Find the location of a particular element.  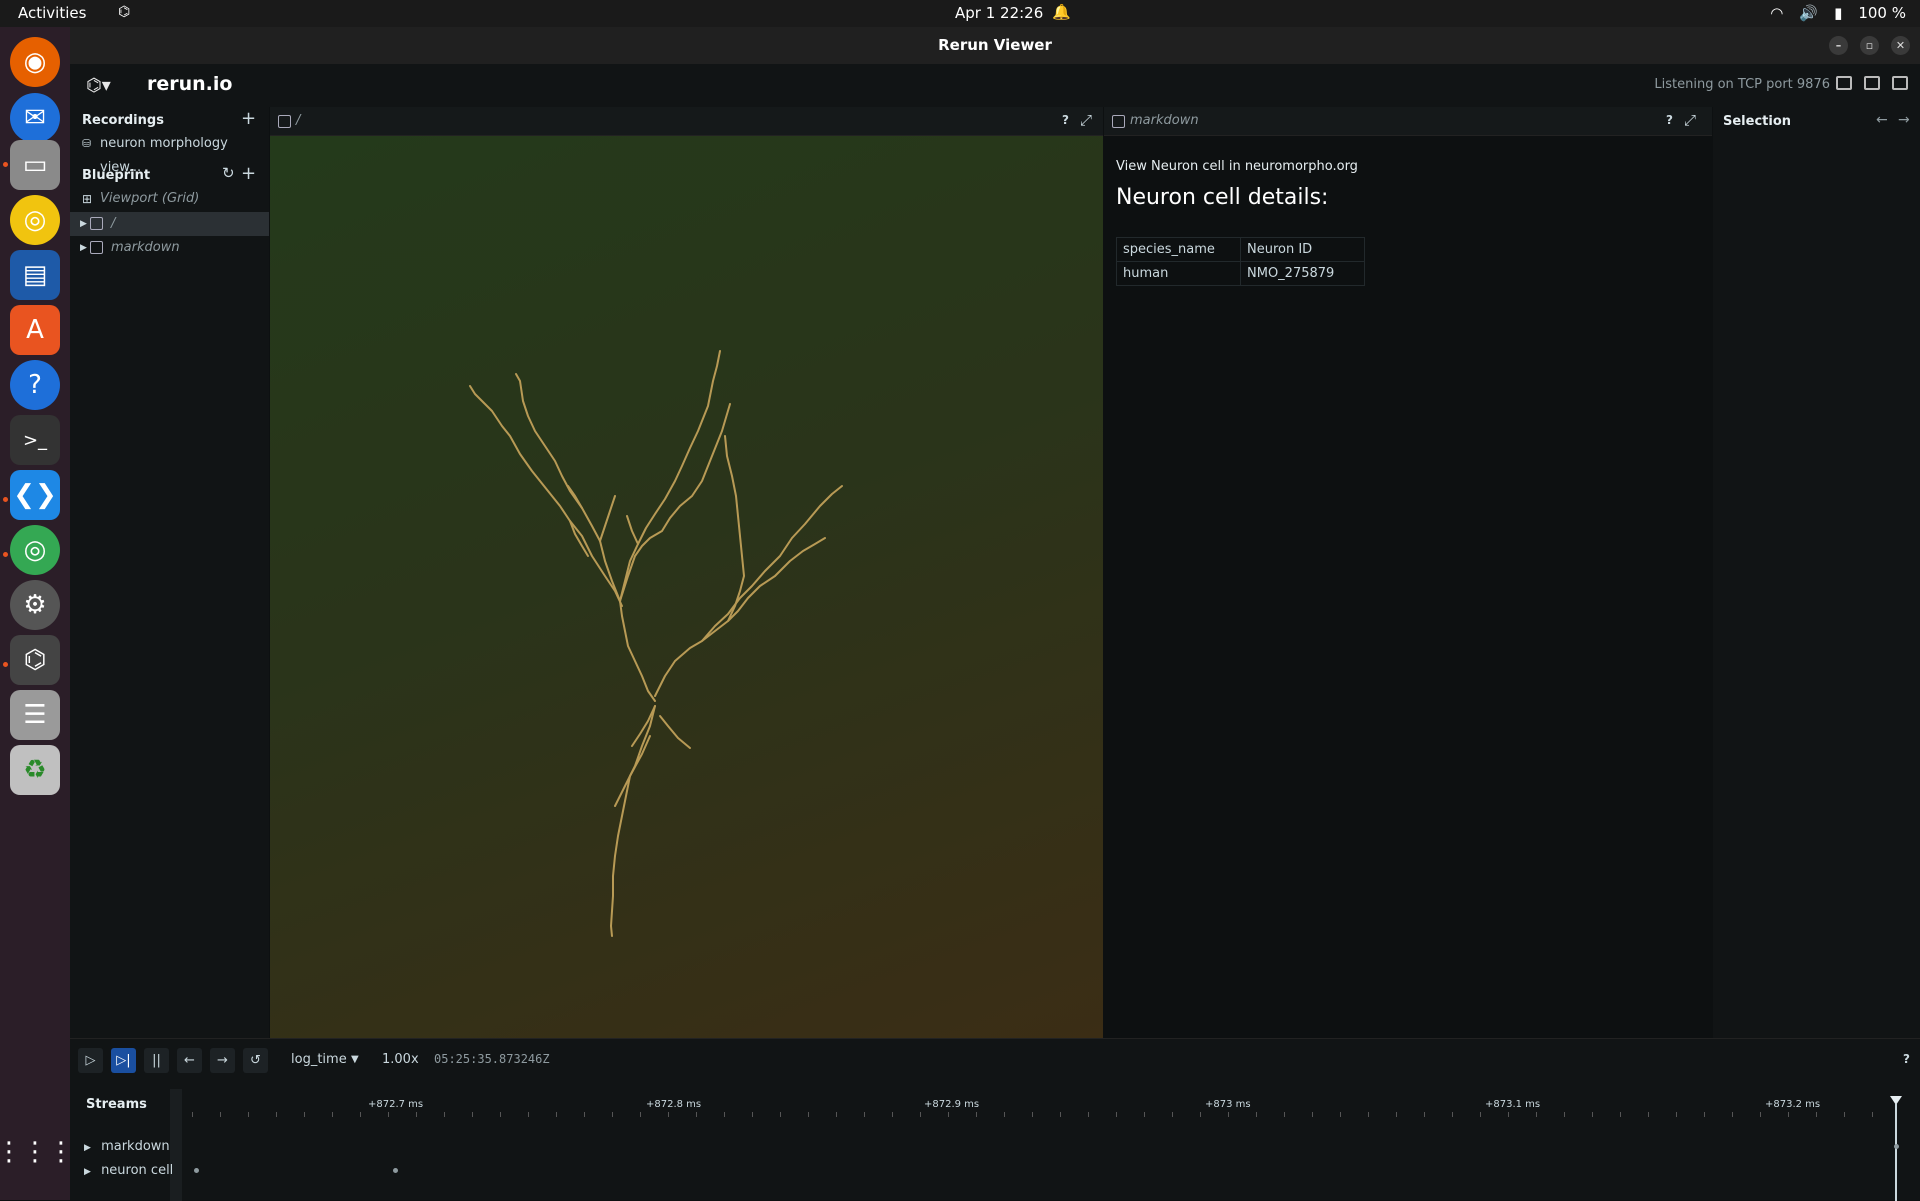

chevron-down-icon: ▼ is located at coordinates (355, 1059).